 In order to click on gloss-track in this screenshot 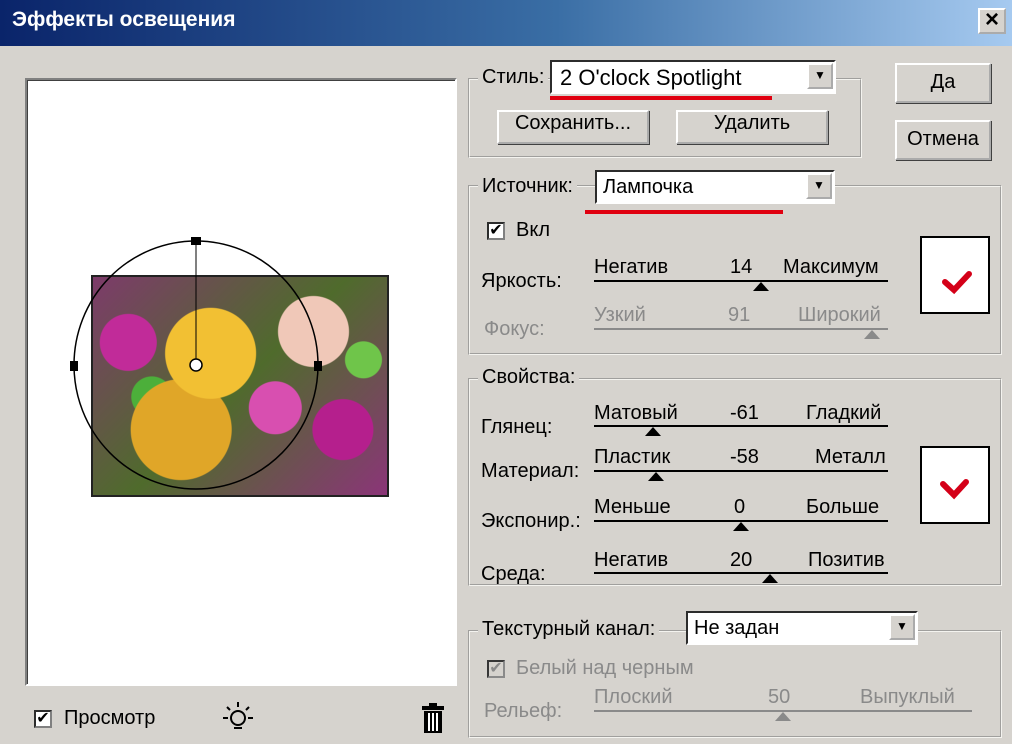, I will do `click(741, 426)`.